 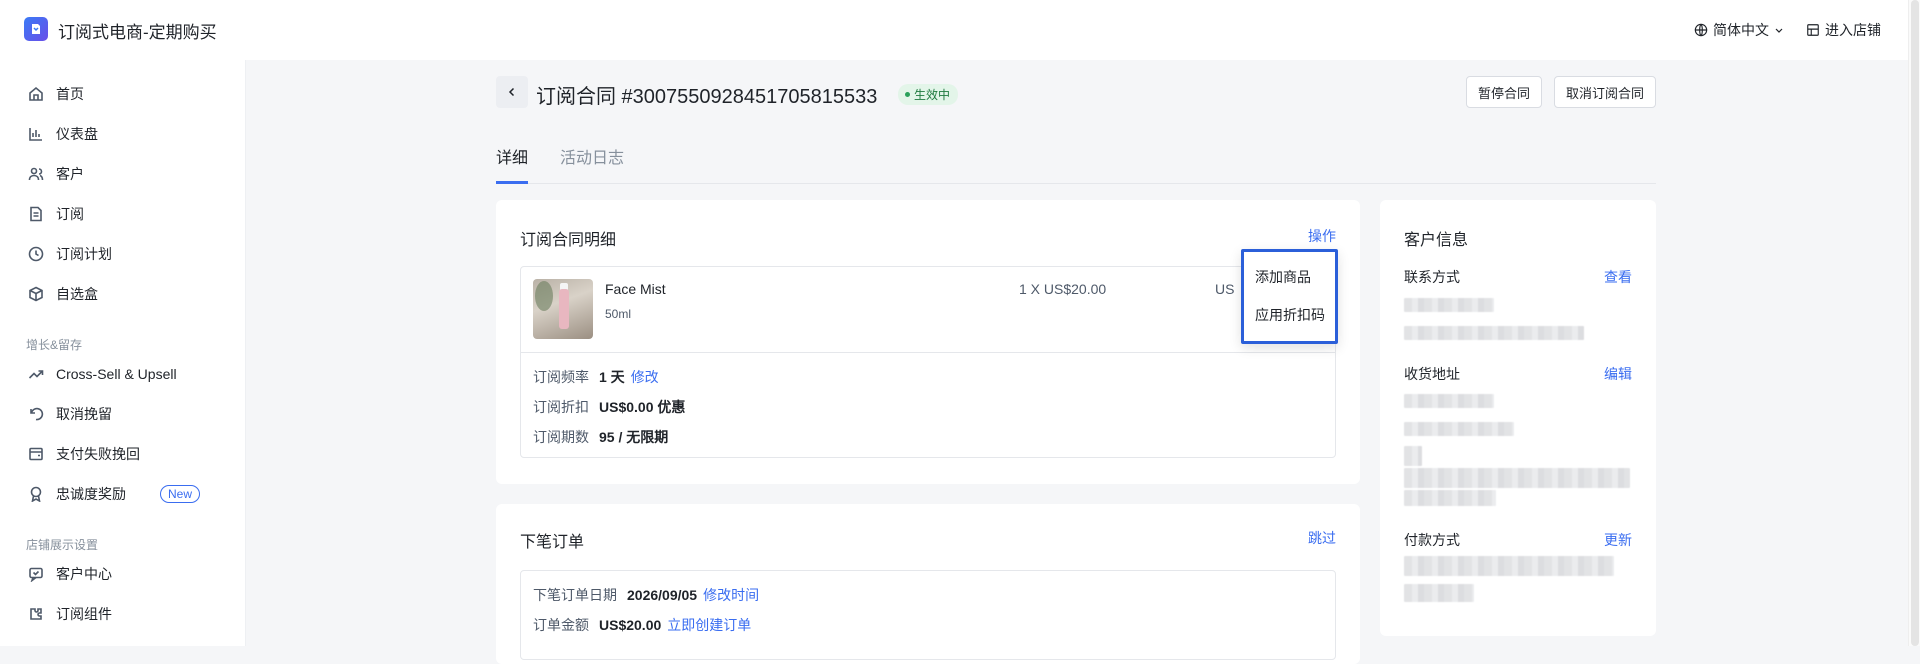 I want to click on update-payment-link: 更新, so click(x=1618, y=540).